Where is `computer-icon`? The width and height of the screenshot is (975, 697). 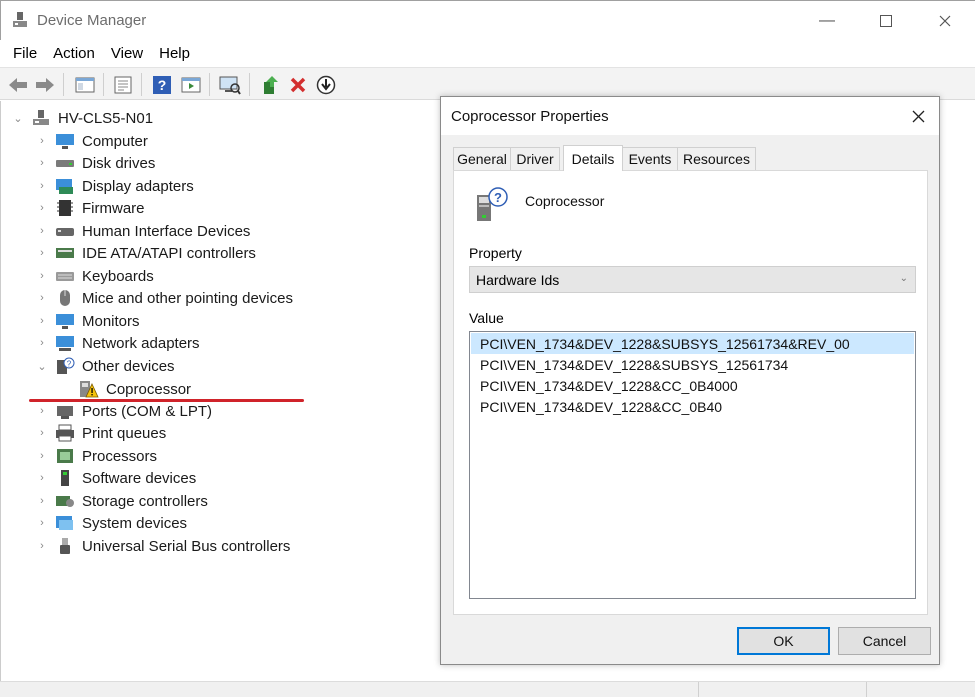 computer-icon is located at coordinates (65, 141).